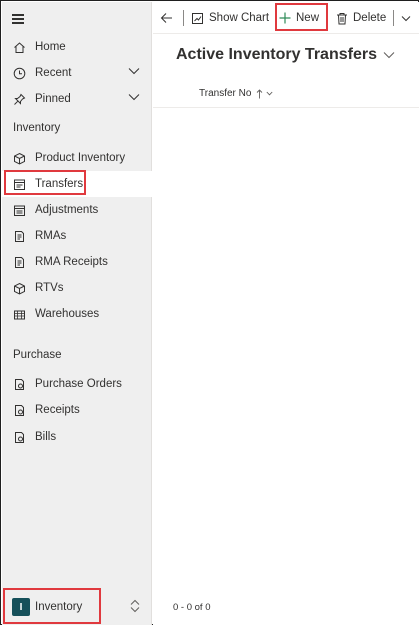  I want to click on sidebar-item-label: Receipts, so click(57, 410).